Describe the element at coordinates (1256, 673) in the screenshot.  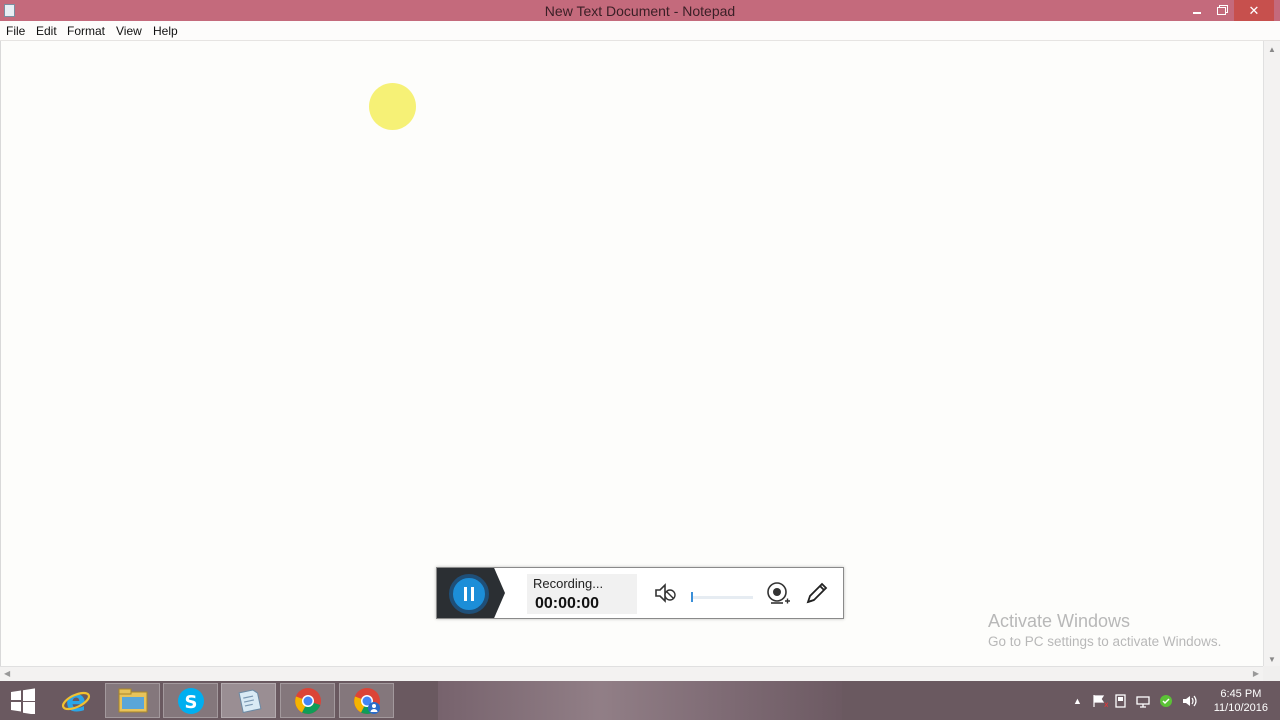
I see `scroll-right-icon: ▶` at that location.